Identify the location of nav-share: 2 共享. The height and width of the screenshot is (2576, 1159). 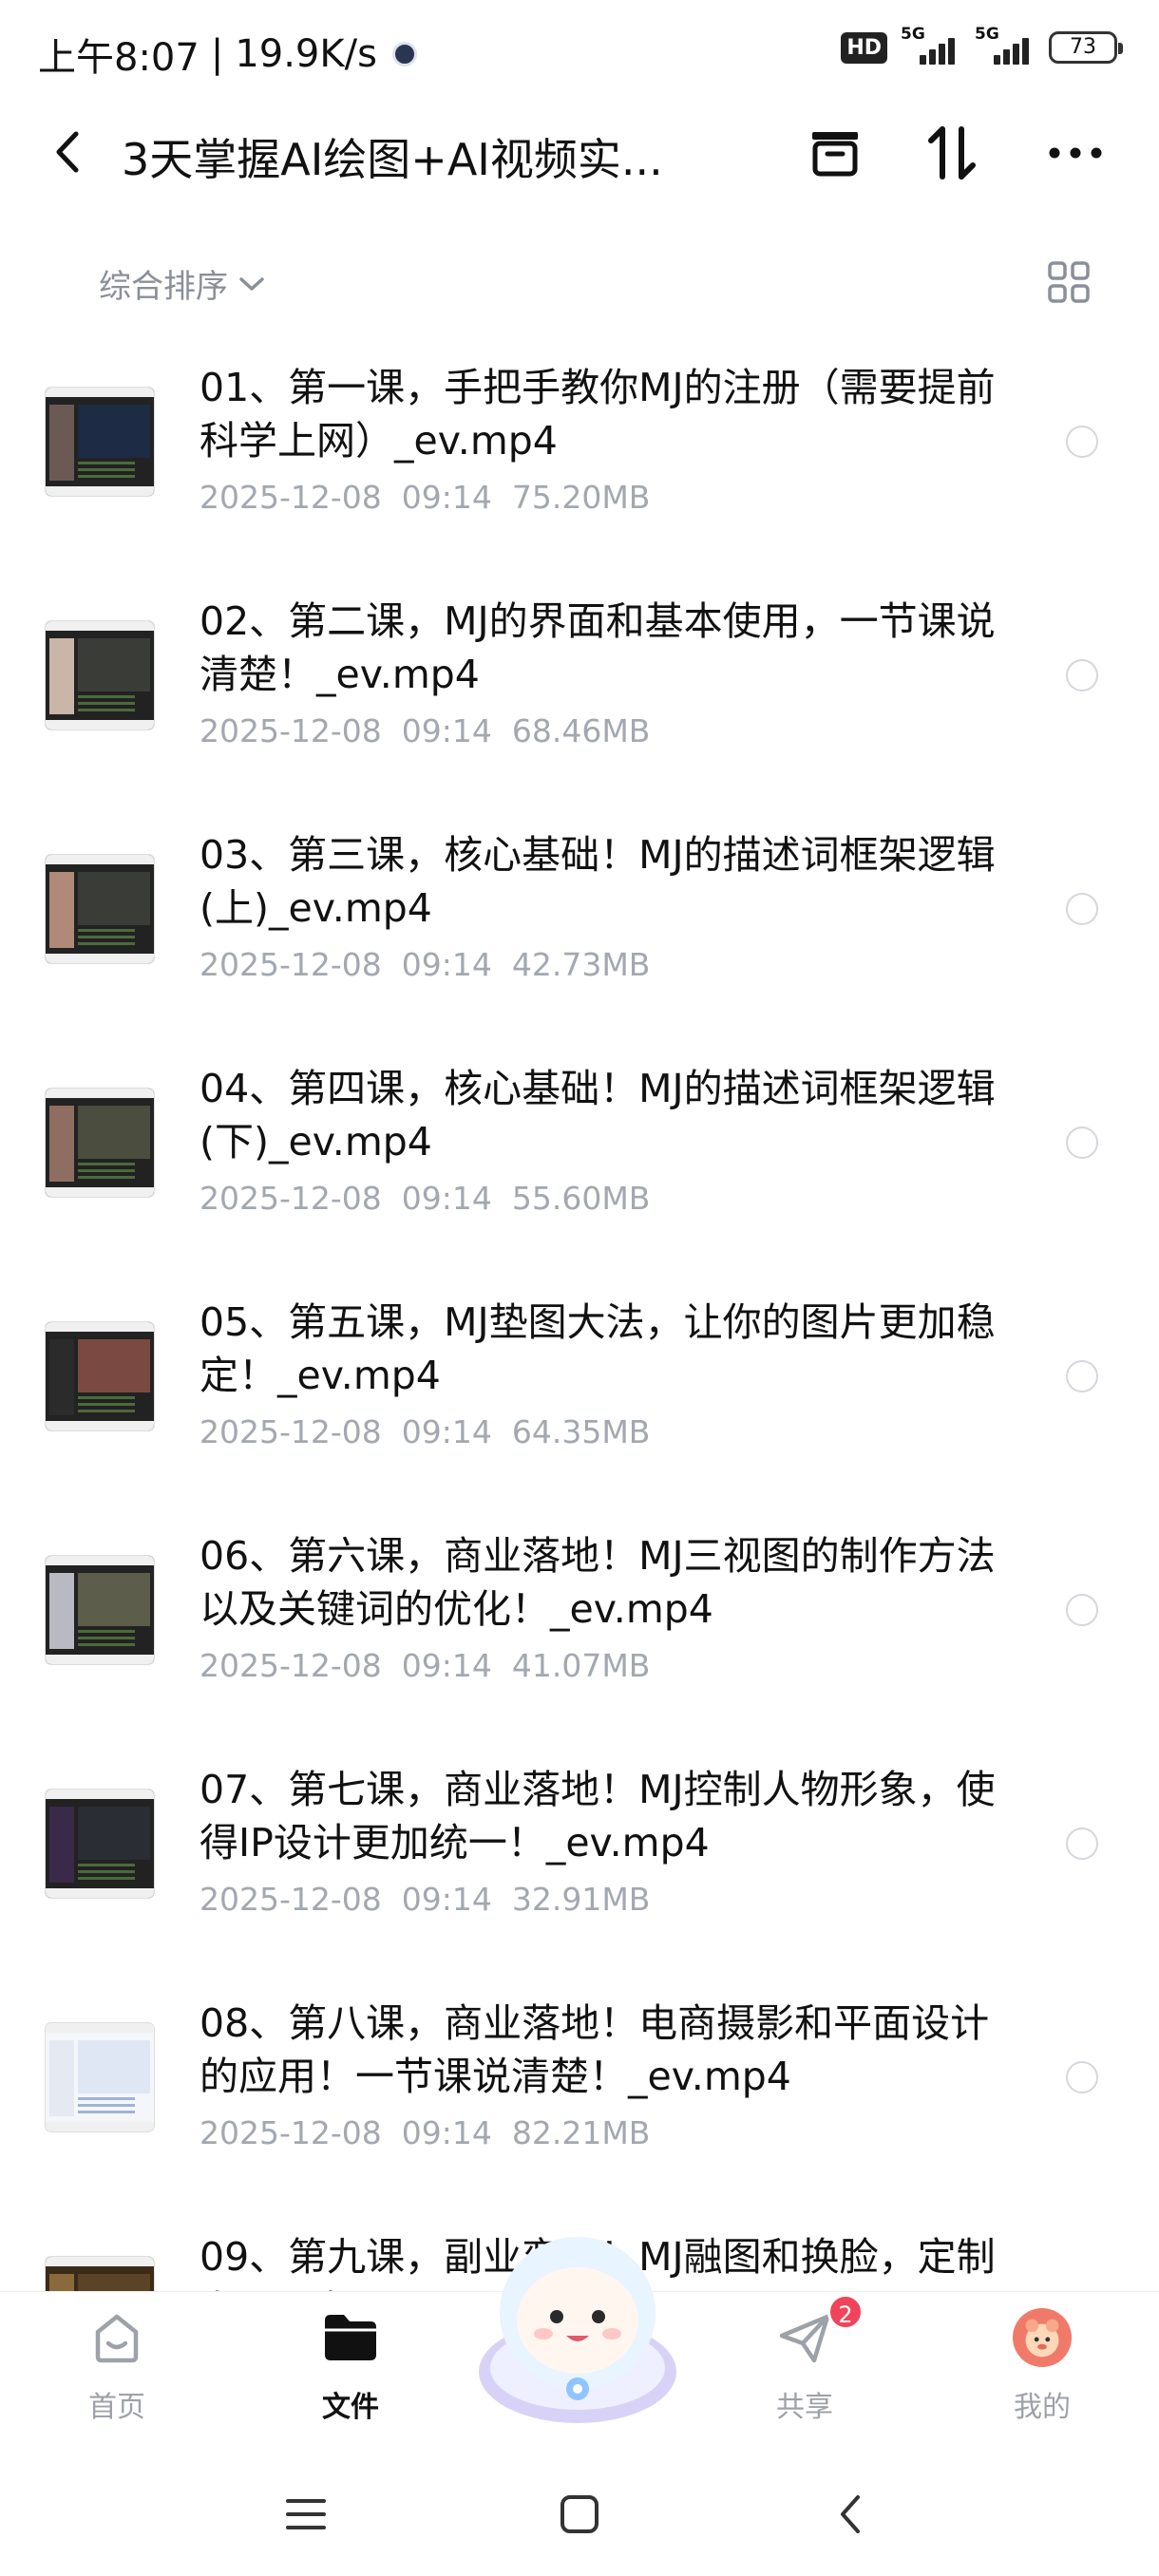
(804, 2367).